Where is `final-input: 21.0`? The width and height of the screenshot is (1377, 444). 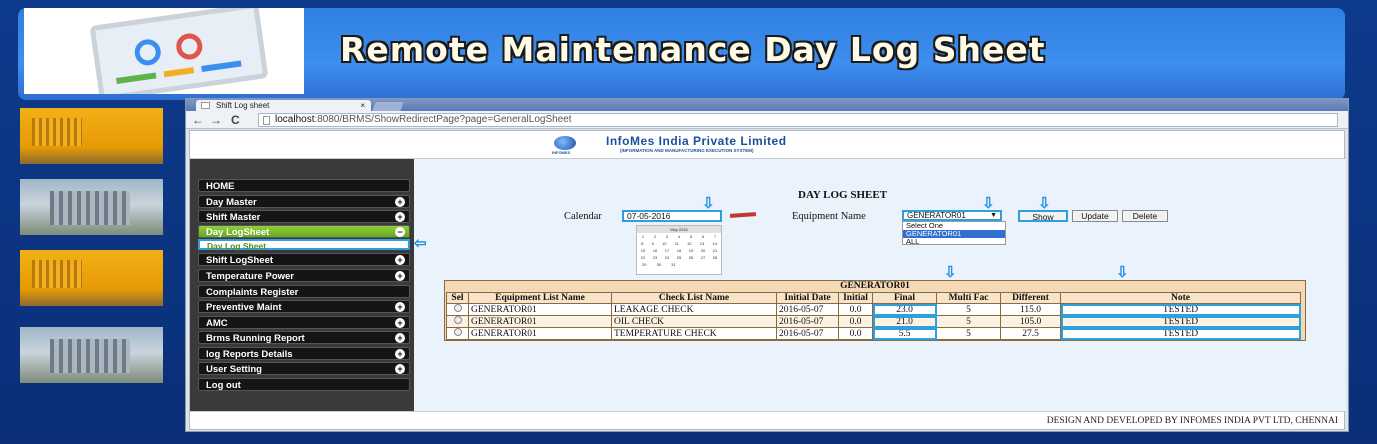
final-input: 21.0 is located at coordinates (904, 321).